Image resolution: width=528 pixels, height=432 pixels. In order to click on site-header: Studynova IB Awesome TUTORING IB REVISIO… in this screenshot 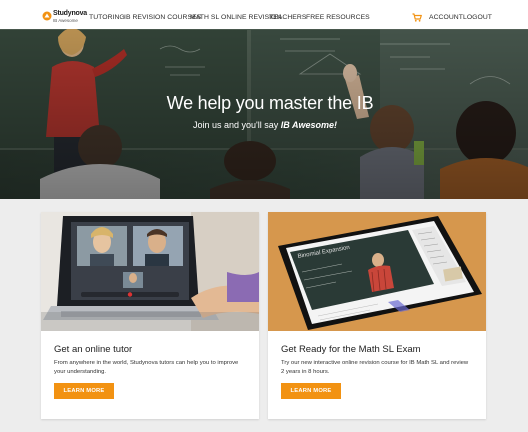, I will do `click(264, 14)`.